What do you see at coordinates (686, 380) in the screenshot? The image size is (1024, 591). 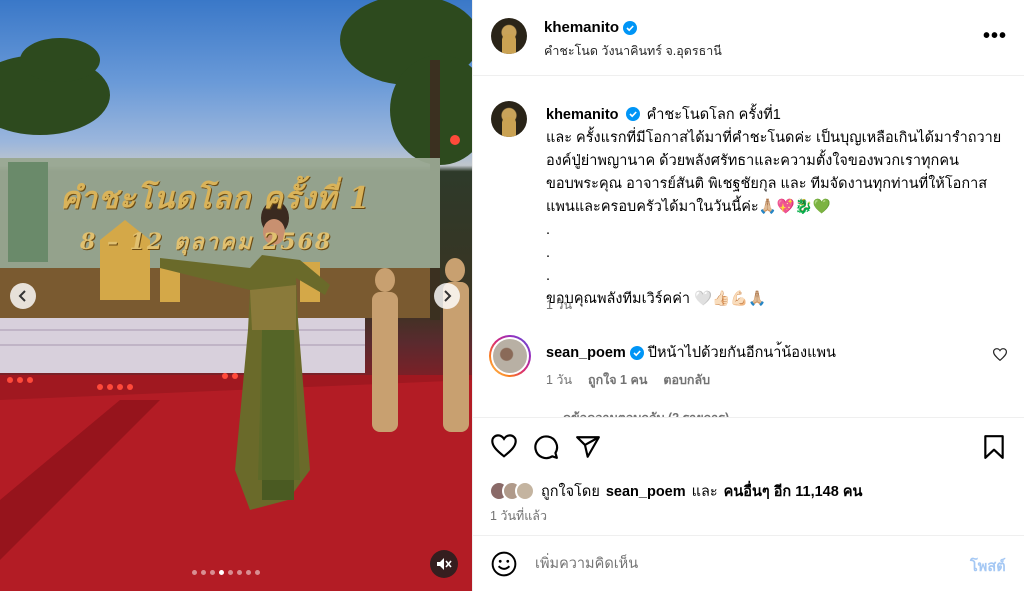 I see `reply-button: ตอบกลับ` at bounding box center [686, 380].